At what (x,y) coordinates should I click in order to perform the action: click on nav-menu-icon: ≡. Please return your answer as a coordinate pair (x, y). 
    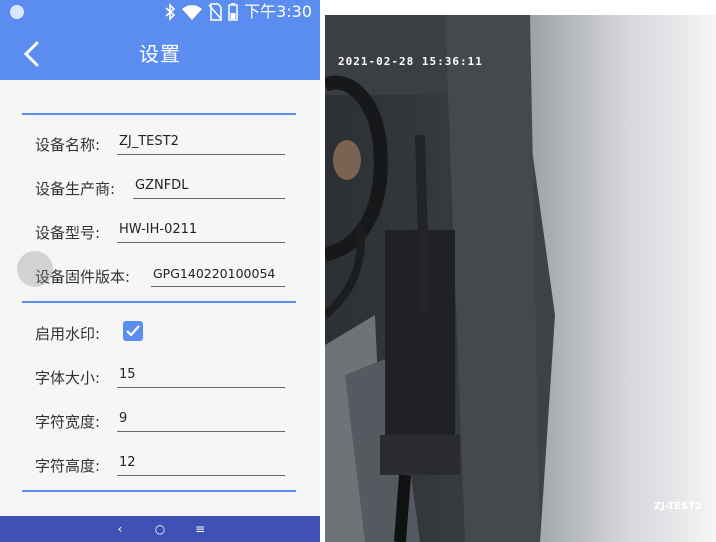
    Looking at the image, I should click on (200, 529).